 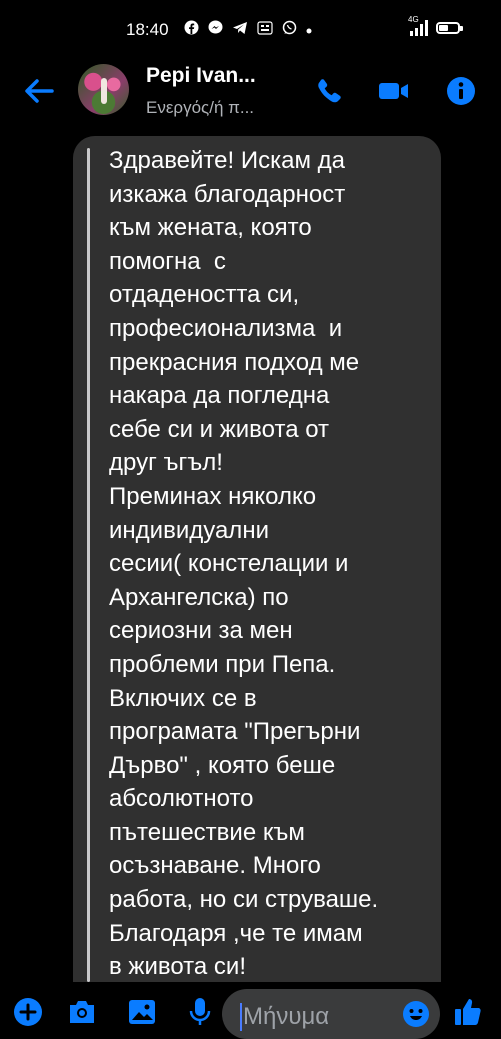 I want to click on video-call-button, so click(x=394, y=91).